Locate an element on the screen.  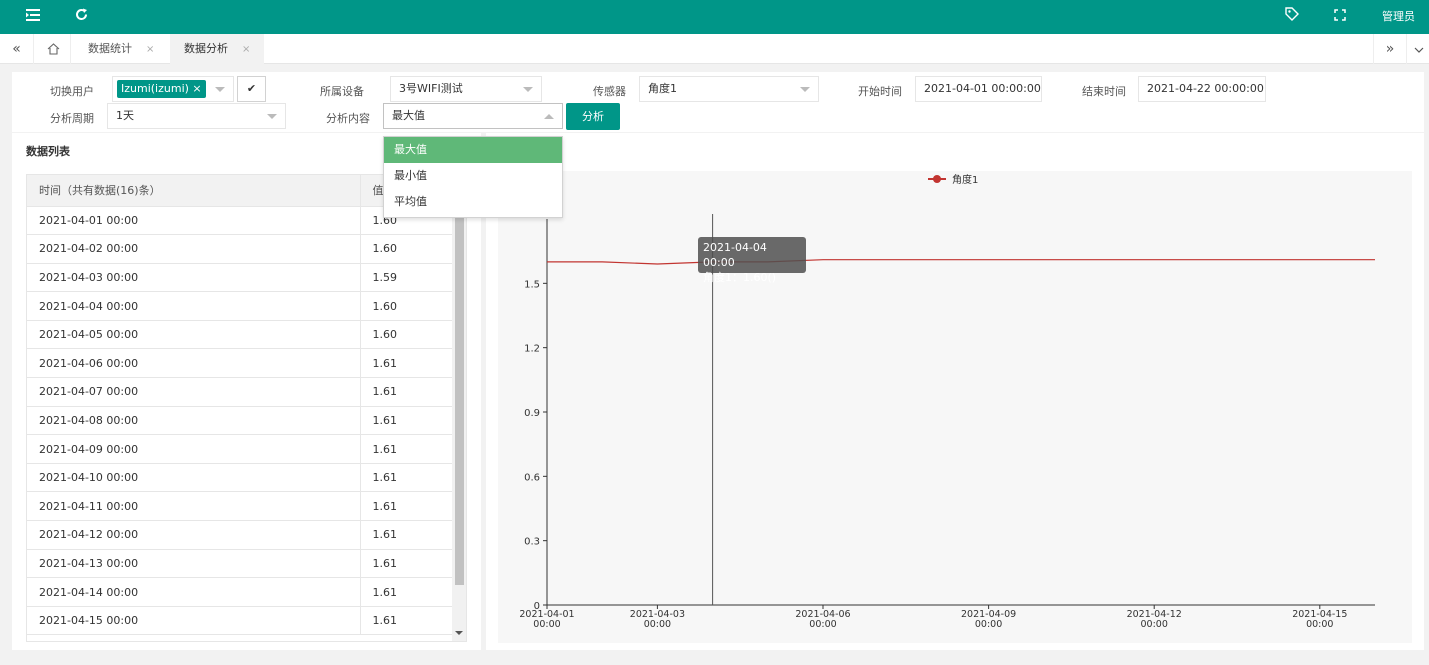
cell-time: 2021-04-04 00:00 is located at coordinates (194, 306).